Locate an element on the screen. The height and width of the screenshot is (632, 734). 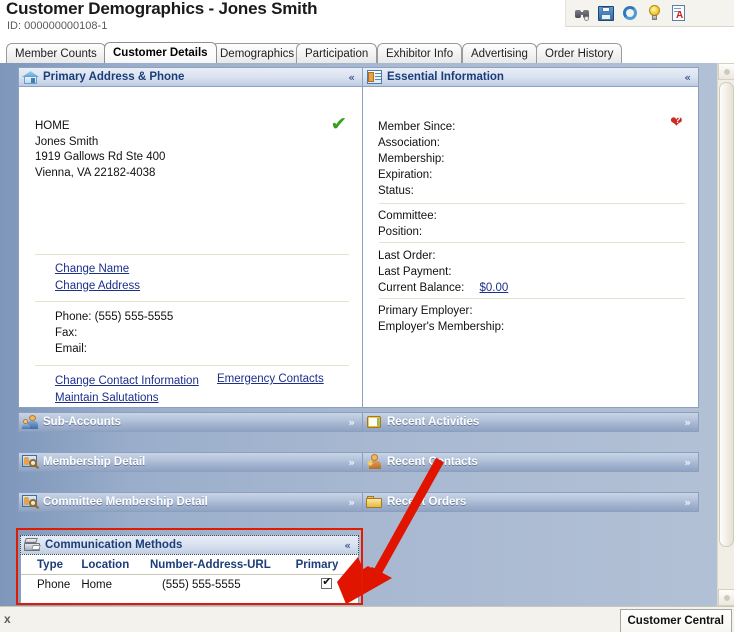
close-icon: x is located at coordinates (7, 619).